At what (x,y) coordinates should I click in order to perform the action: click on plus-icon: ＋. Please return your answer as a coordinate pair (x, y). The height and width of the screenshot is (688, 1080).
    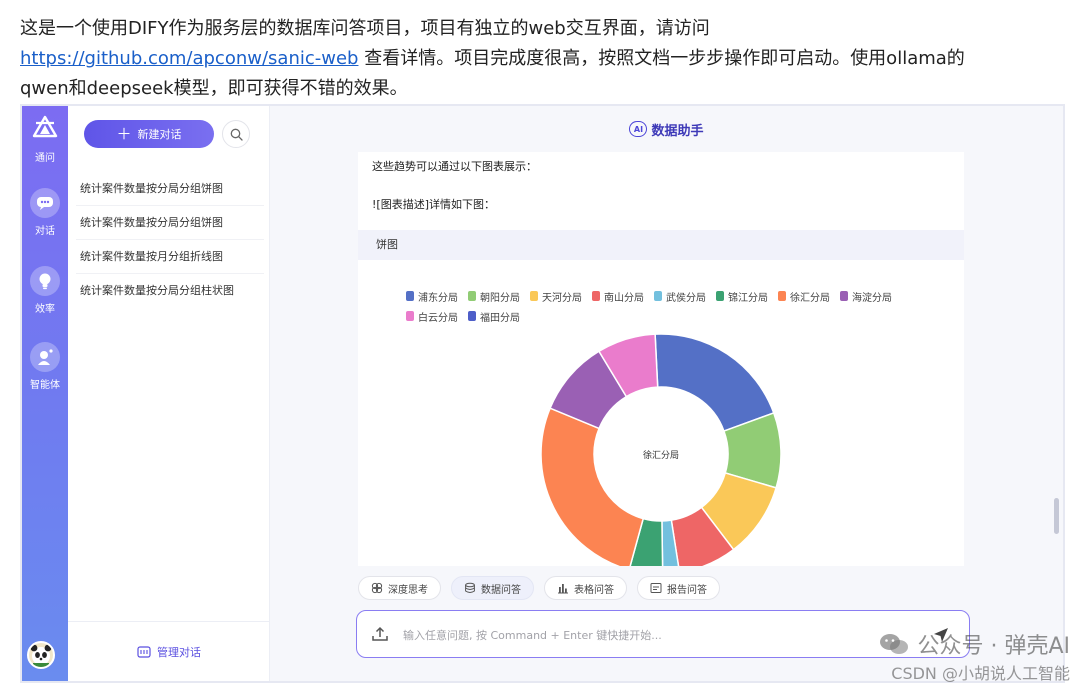
    Looking at the image, I should click on (124, 134).